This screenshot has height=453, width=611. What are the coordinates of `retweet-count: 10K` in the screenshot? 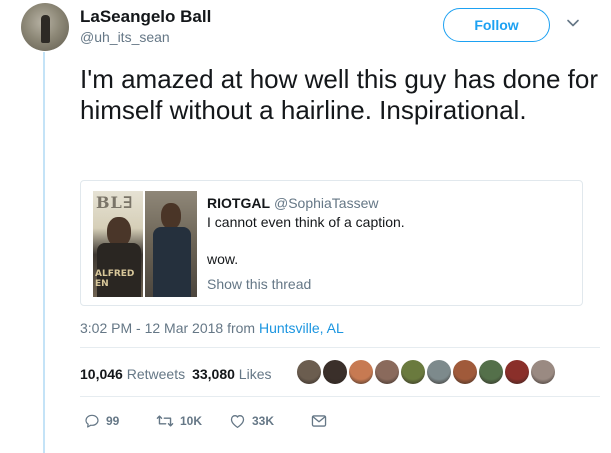 It's located at (191, 421).